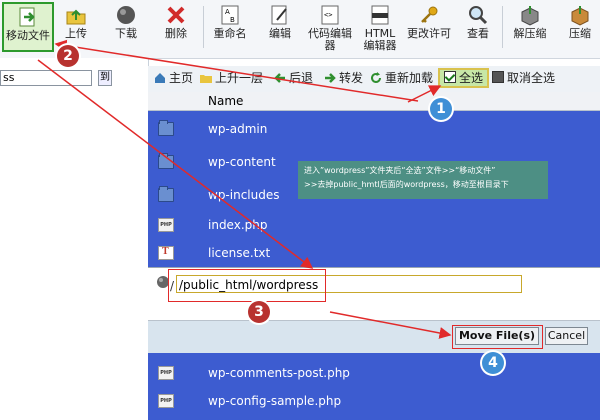  What do you see at coordinates (68, 56) in the screenshot?
I see `step-badge-2: 2` at bounding box center [68, 56].